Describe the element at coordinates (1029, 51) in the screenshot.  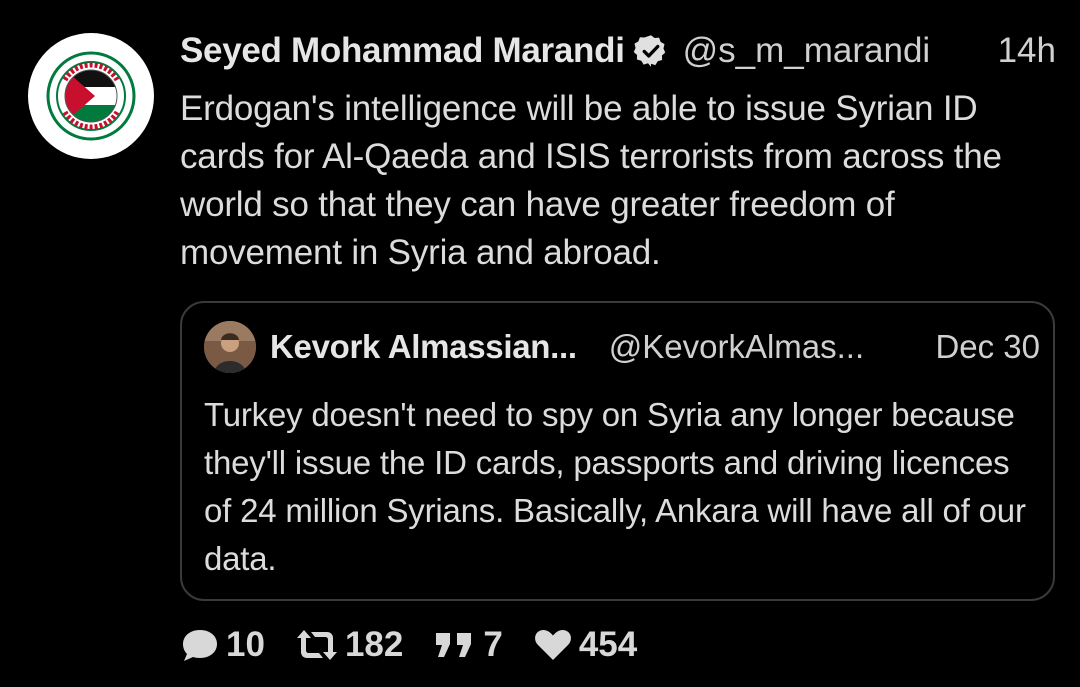
I see `tweet-timestamp: 14h` at that location.